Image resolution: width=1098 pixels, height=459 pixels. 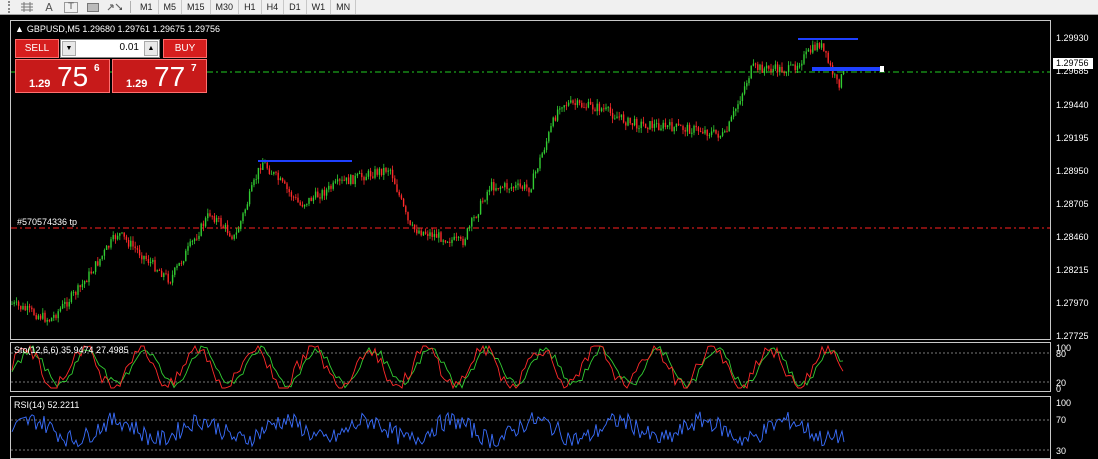 I want to click on timeframe-d1-button: D1, so click(x=295, y=7).